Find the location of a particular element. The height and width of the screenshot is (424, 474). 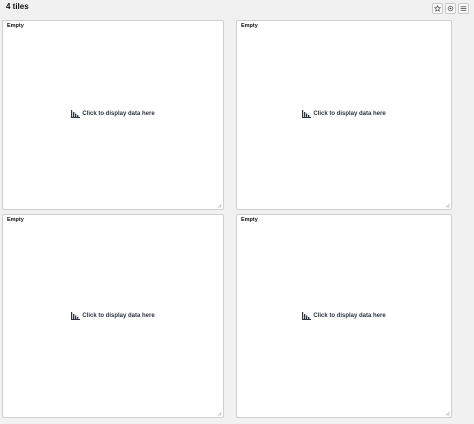

menu-button is located at coordinates (463, 8).